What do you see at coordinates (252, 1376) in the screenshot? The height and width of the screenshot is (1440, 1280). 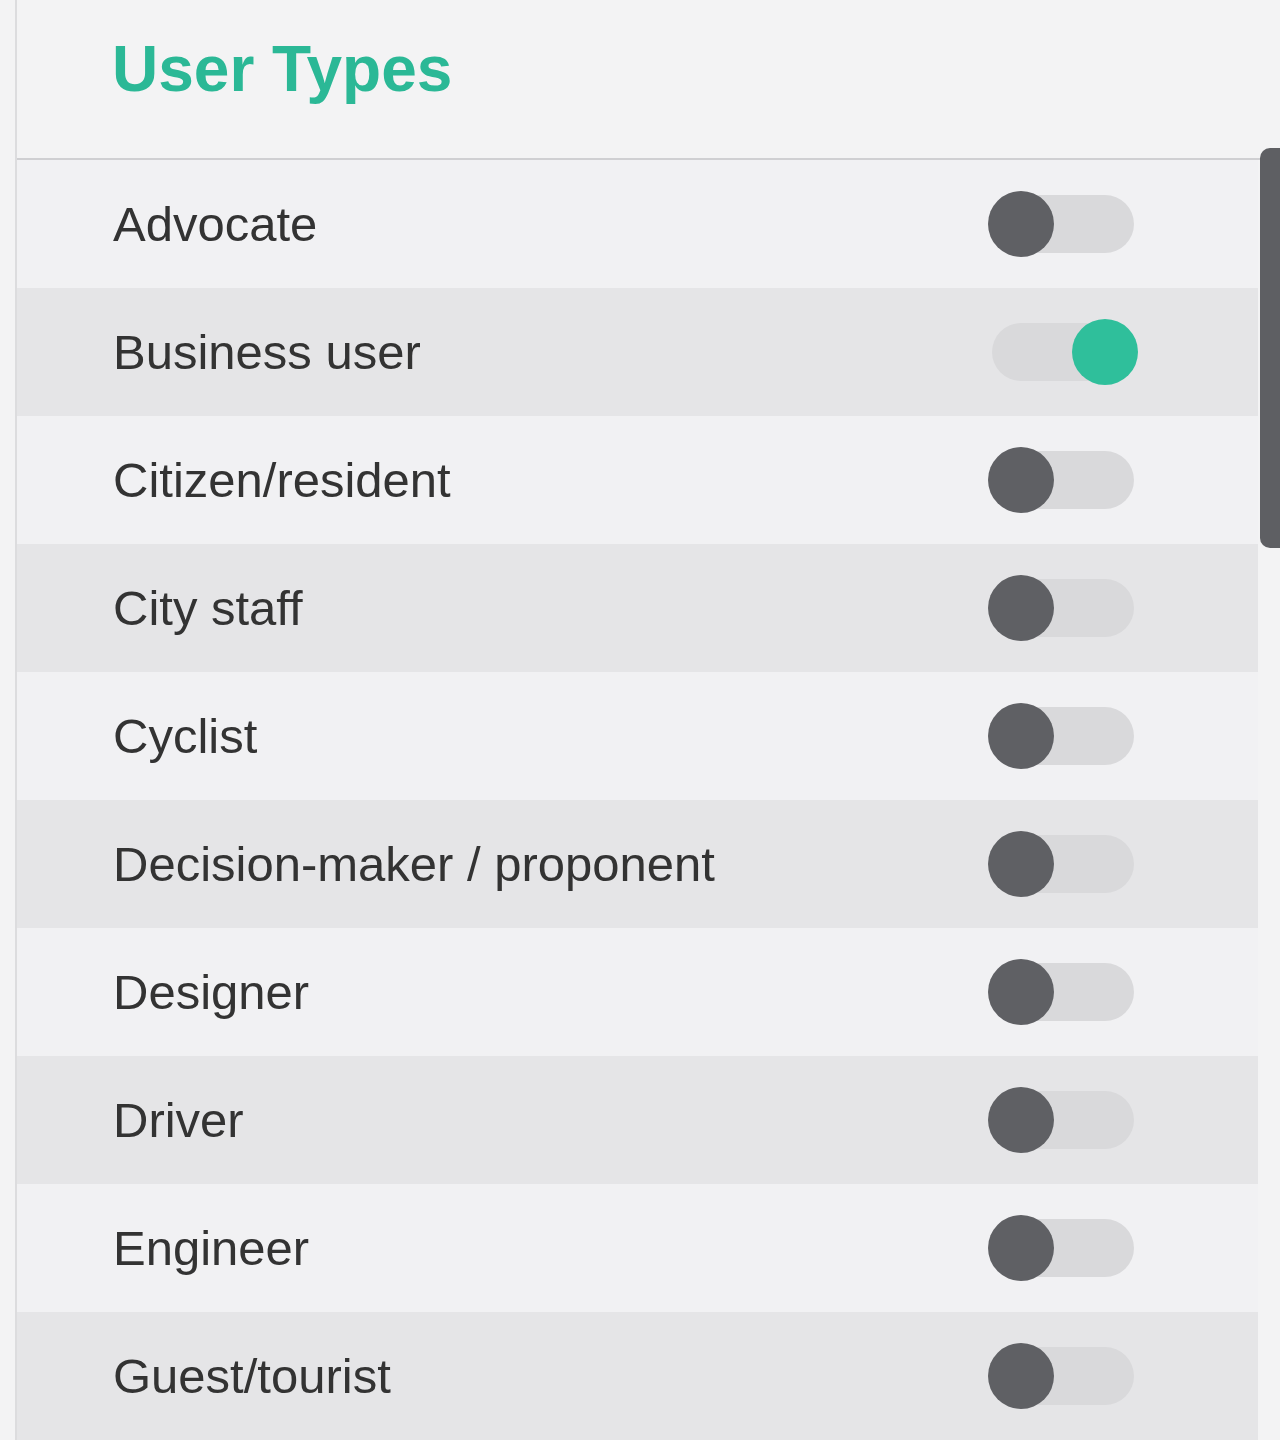 I see `user-type-label: Guest/tourist` at bounding box center [252, 1376].